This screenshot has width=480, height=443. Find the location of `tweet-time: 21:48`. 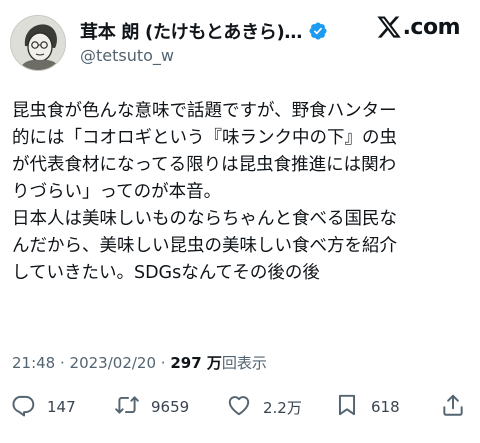

tweet-time: 21:48 is located at coordinates (33, 363).